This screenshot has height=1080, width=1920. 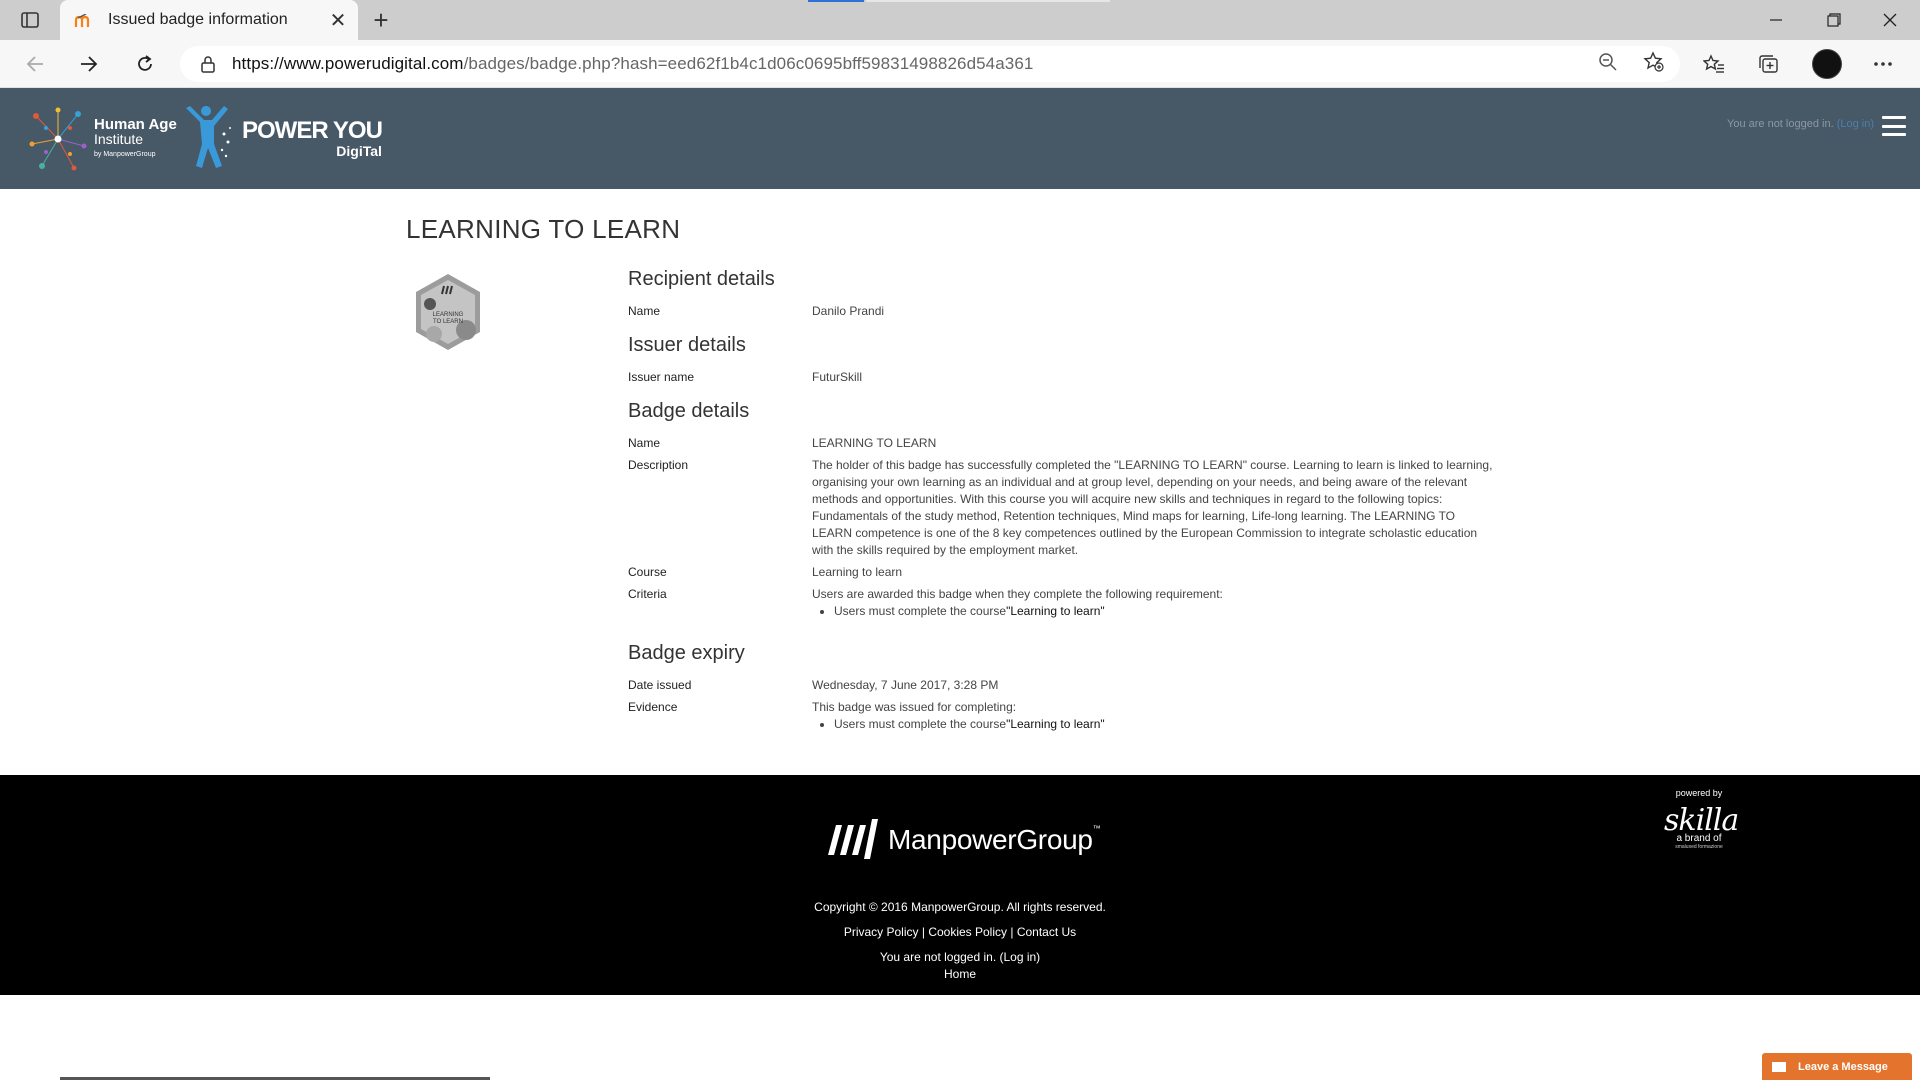 I want to click on recipient-name-value: Danilo Prandi, so click(x=848, y=311).